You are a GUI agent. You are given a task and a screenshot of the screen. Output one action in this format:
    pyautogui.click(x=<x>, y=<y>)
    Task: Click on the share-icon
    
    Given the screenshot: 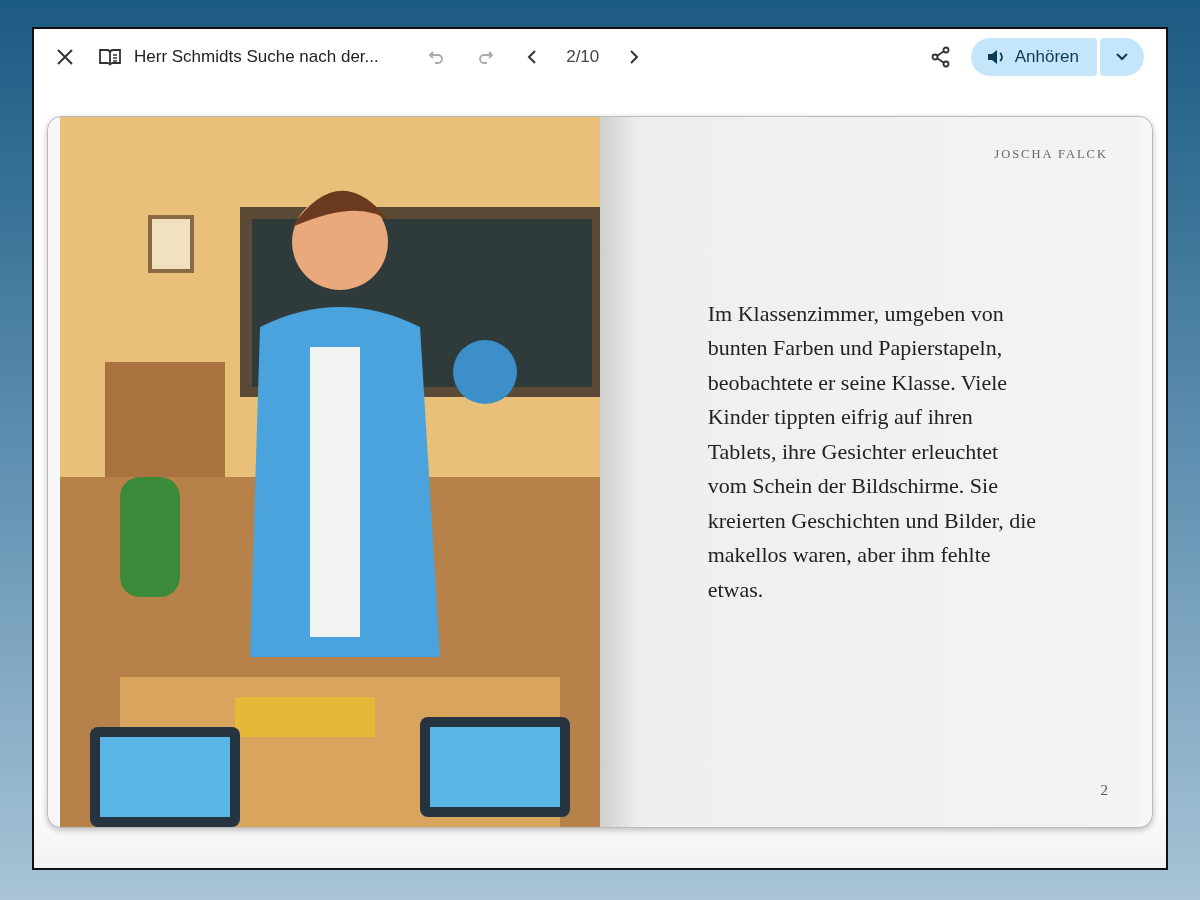 What is the action you would take?
    pyautogui.click(x=940, y=57)
    